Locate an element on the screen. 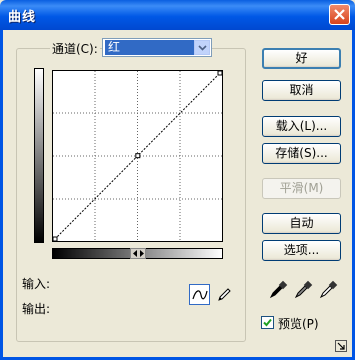  white-eyedropper-icon is located at coordinates (328, 290).